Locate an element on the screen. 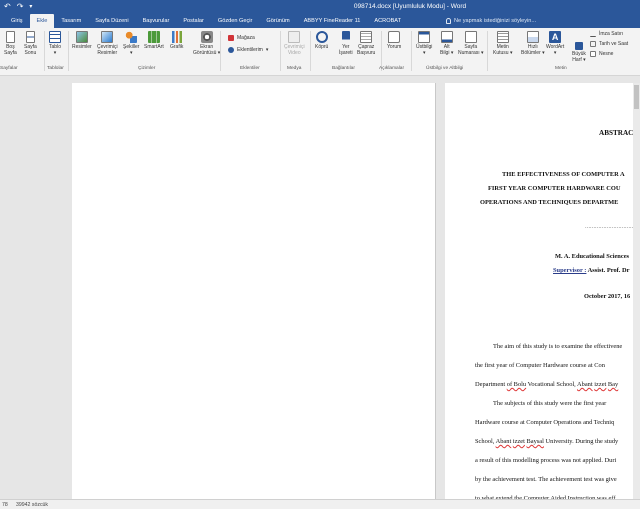 The image size is (640, 509). table-icon is located at coordinates (55, 37).